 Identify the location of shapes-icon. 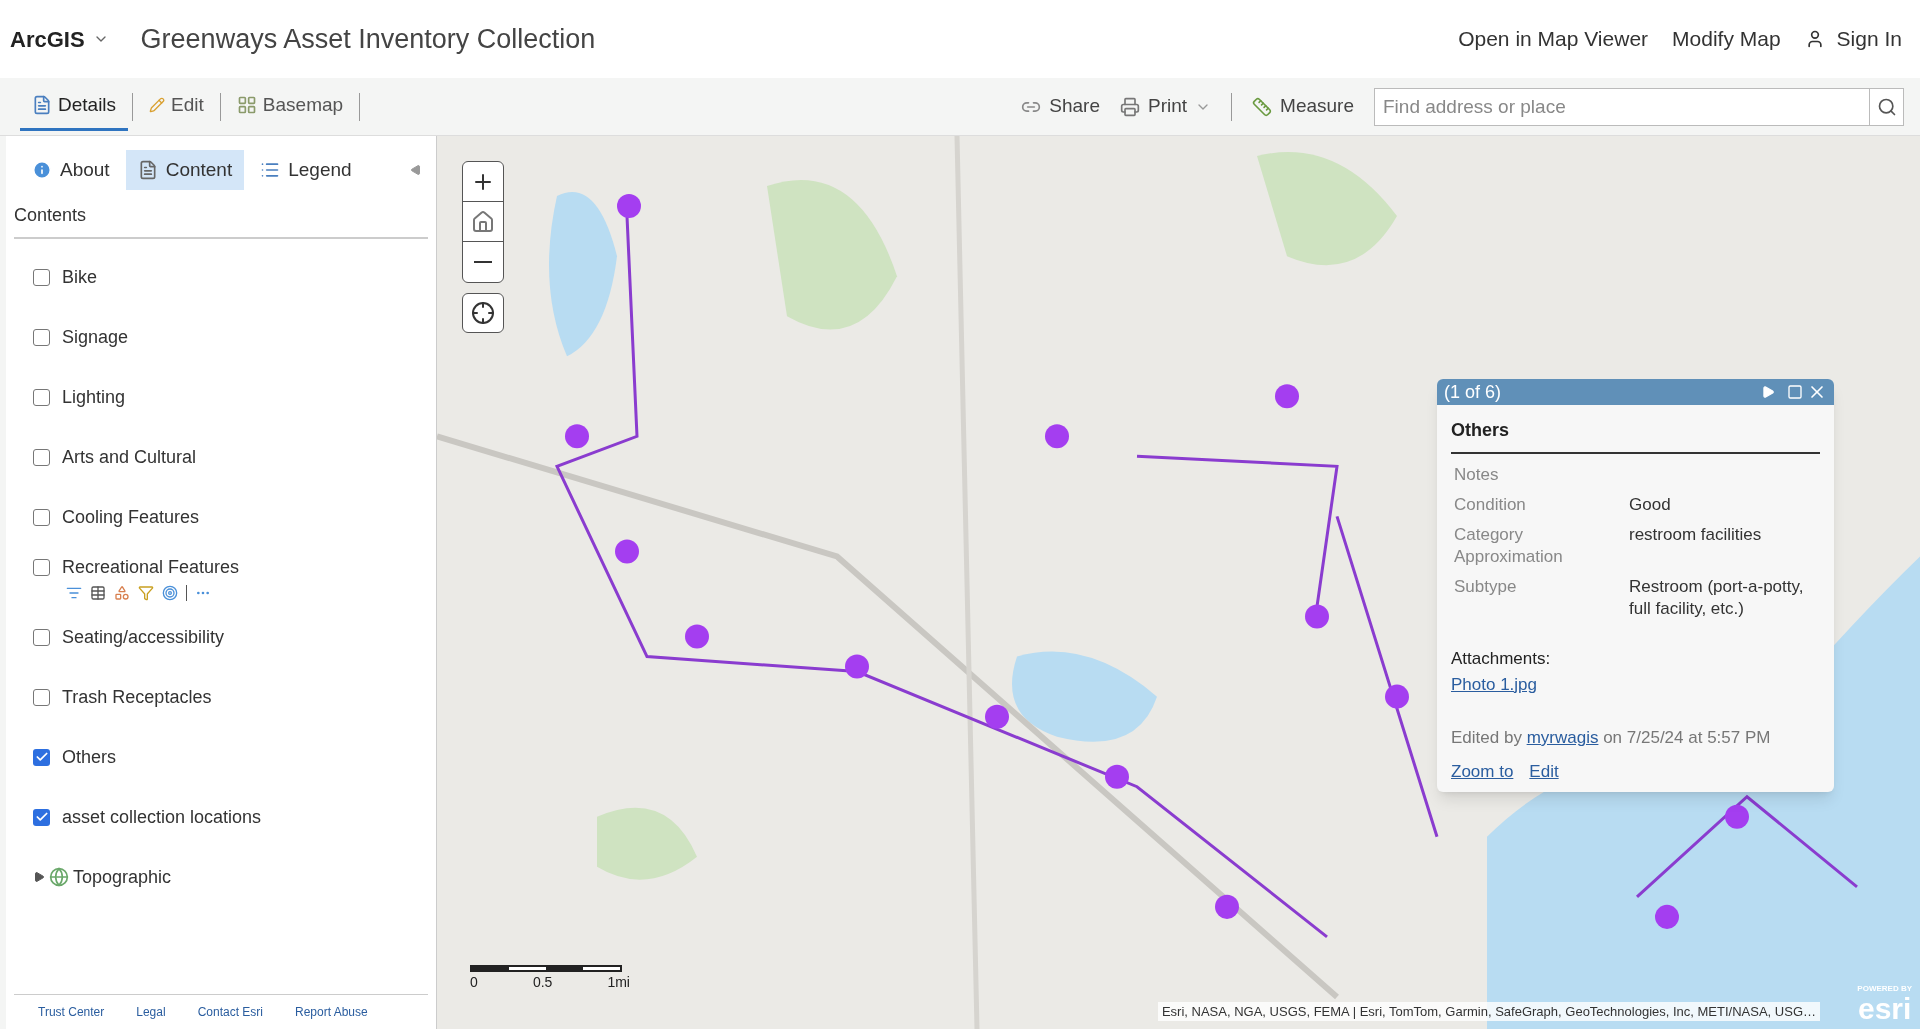
(122, 592).